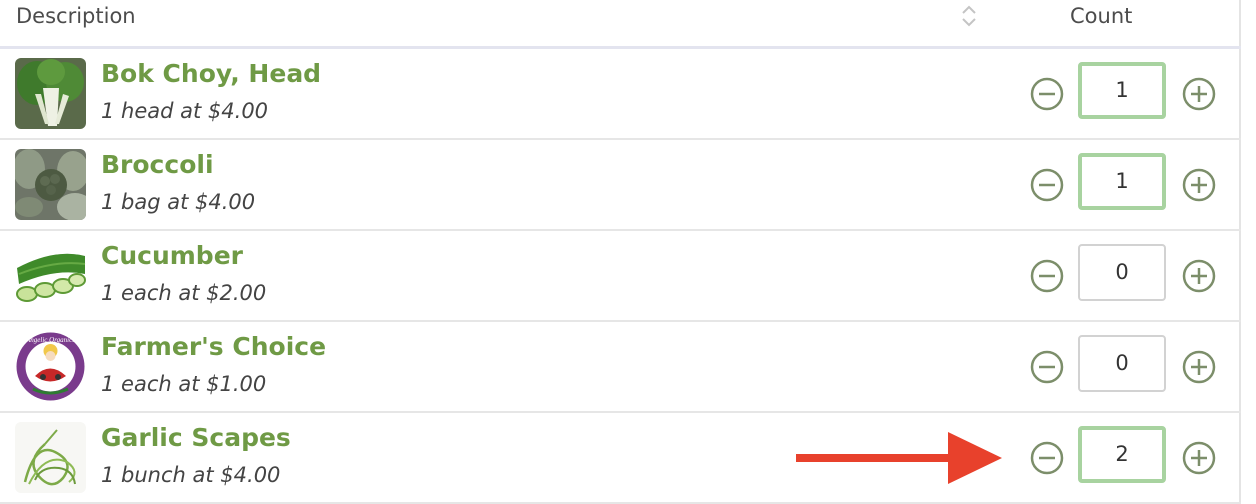 The width and height of the screenshot is (1256, 504). Describe the element at coordinates (50, 93) in the screenshot. I see `bok-choy-image` at that location.